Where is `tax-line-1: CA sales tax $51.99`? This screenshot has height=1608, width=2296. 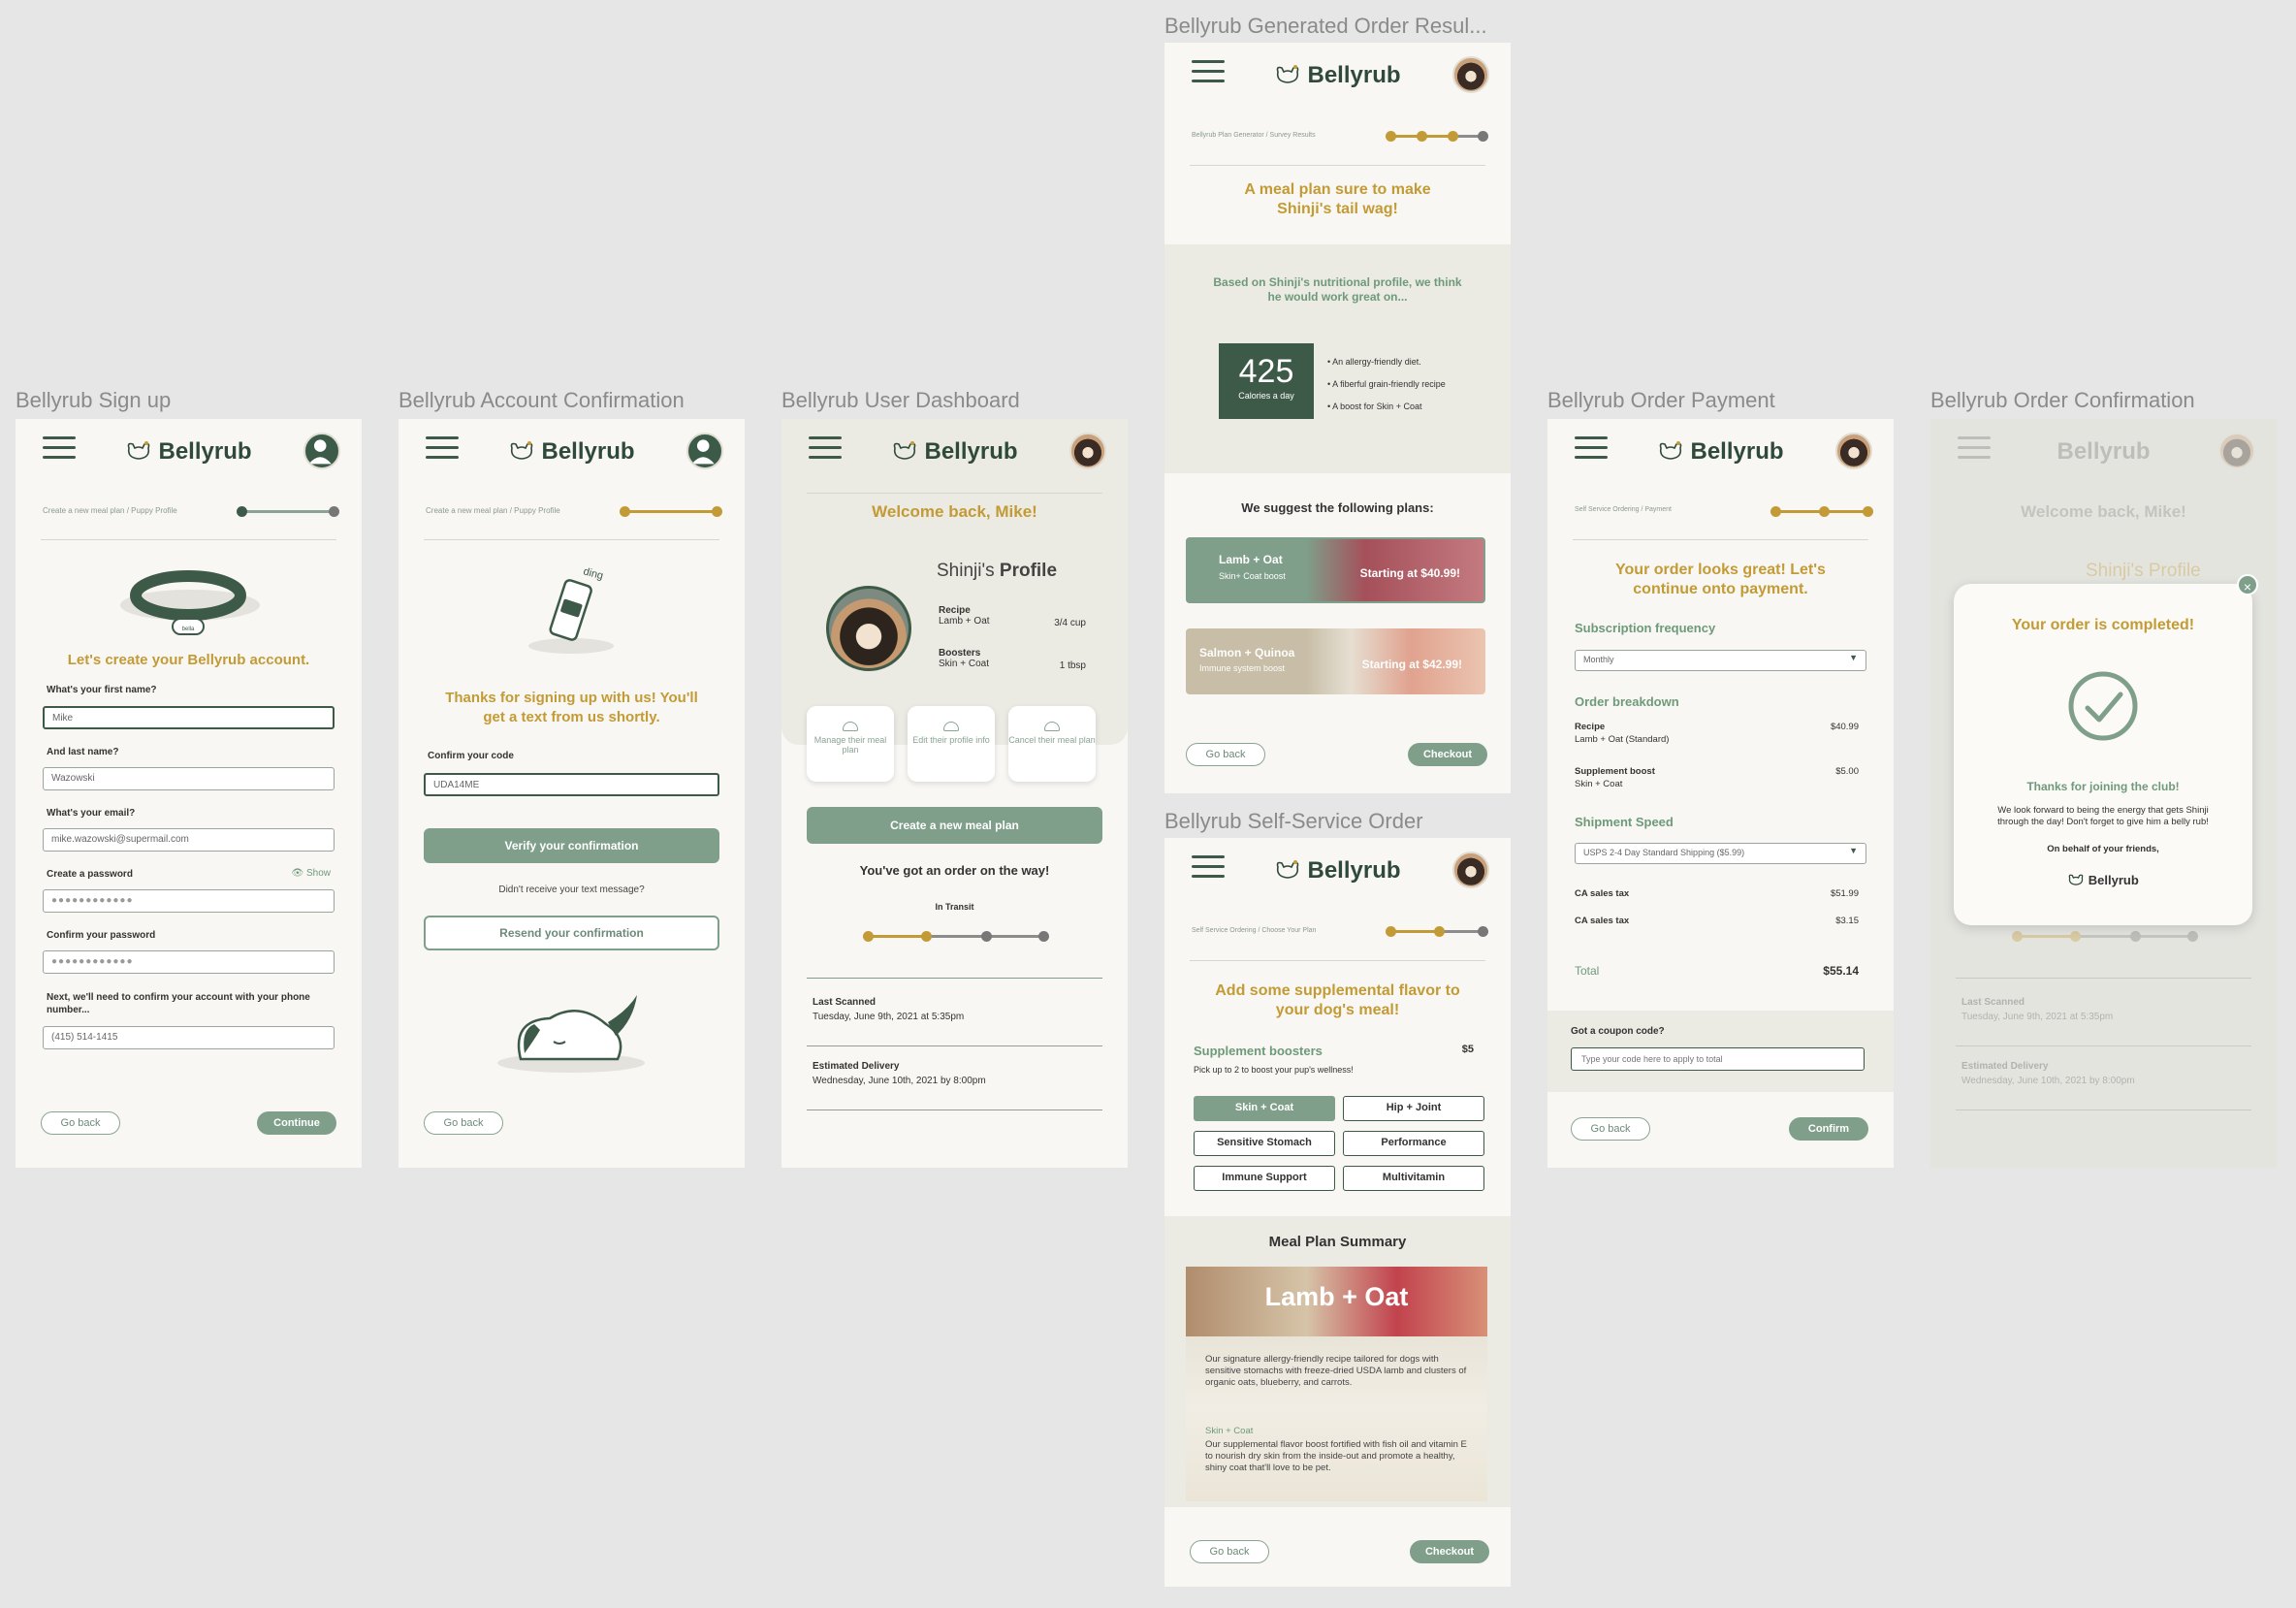
tax-line-1: CA sales tax $51.99 is located at coordinates (1717, 894).